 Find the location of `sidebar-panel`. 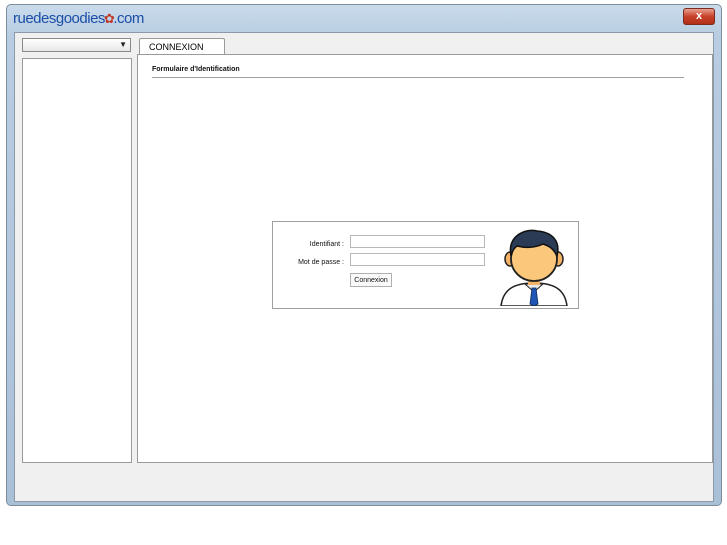

sidebar-panel is located at coordinates (77, 260).